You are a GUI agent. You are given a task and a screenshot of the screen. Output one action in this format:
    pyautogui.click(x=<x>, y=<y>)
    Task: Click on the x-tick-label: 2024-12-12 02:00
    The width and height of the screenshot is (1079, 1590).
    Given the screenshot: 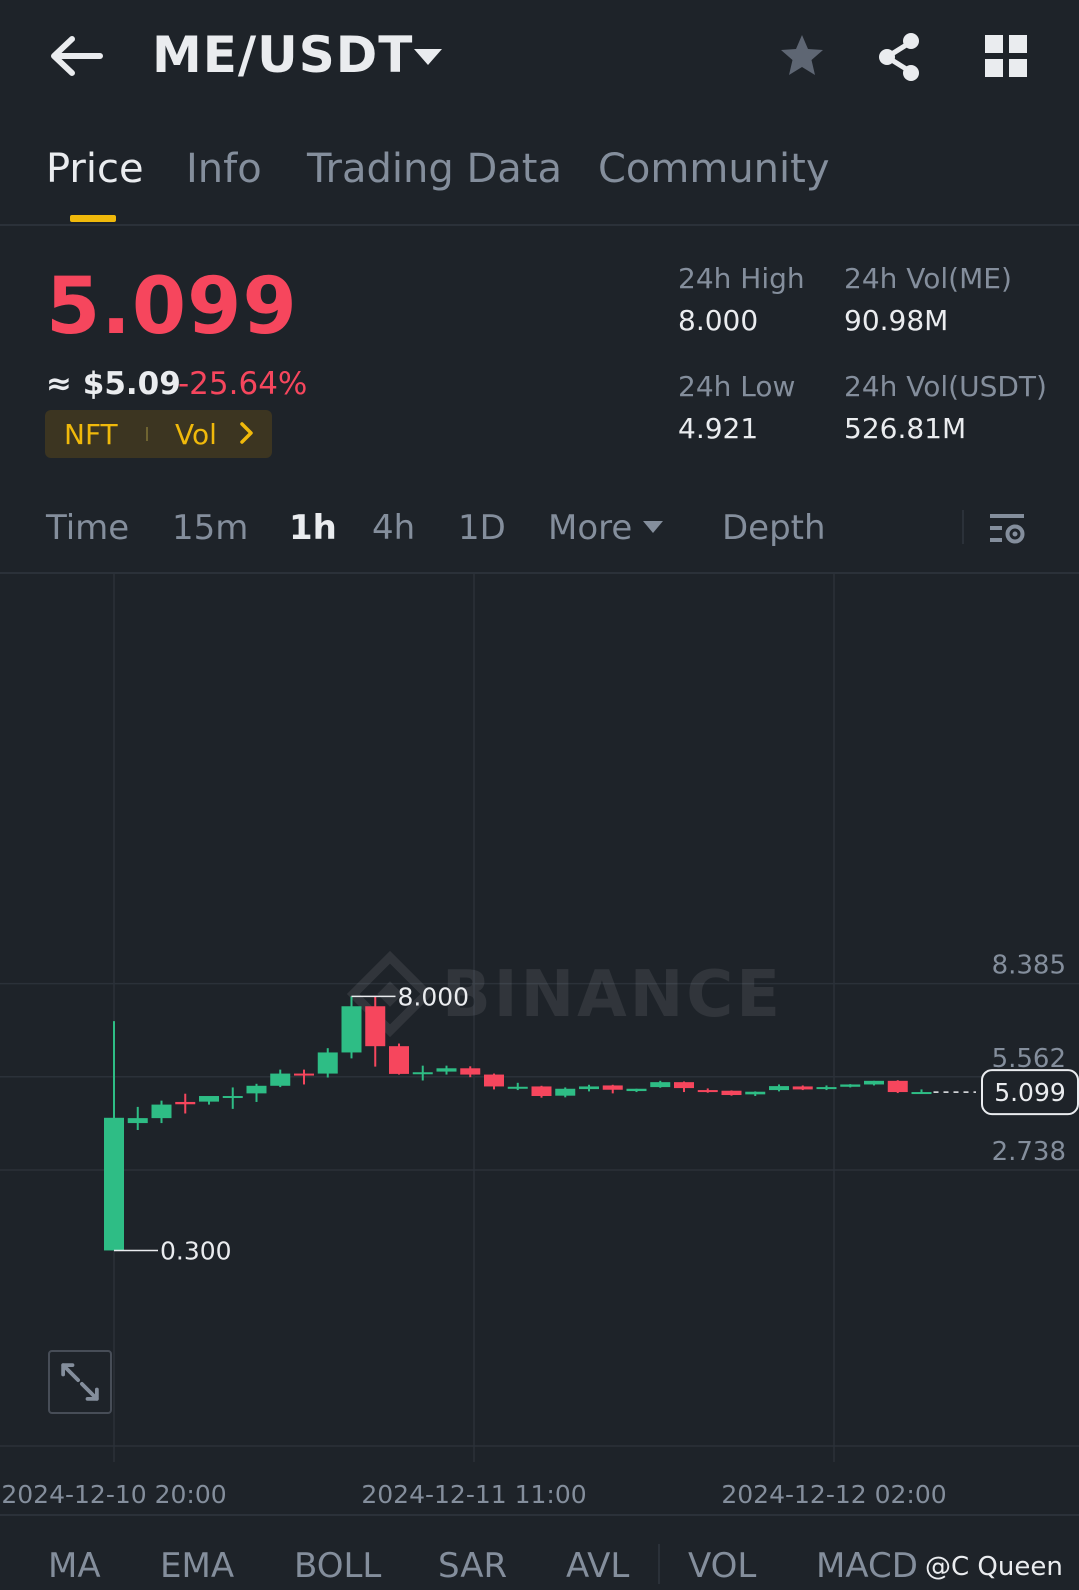 What is the action you would take?
    pyautogui.click(x=833, y=1494)
    